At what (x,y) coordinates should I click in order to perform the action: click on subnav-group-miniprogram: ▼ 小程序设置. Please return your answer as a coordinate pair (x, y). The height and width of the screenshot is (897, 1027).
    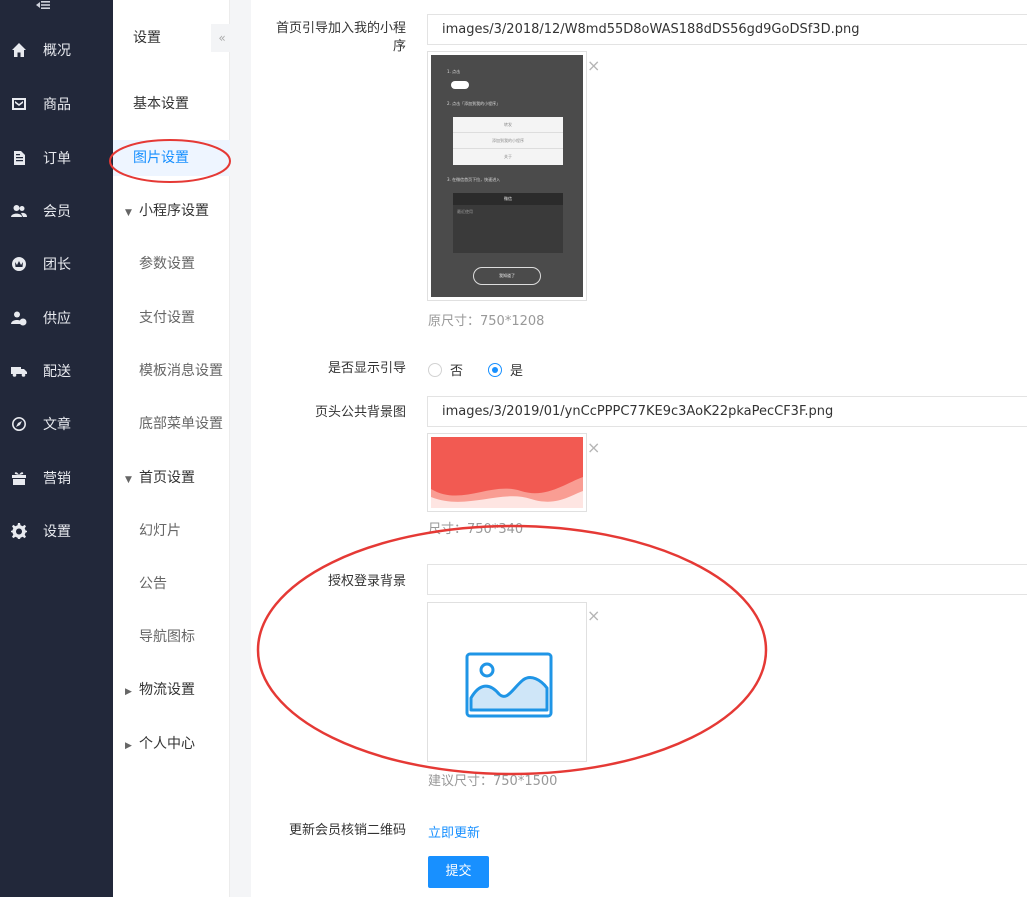
    Looking at the image, I should click on (171, 211).